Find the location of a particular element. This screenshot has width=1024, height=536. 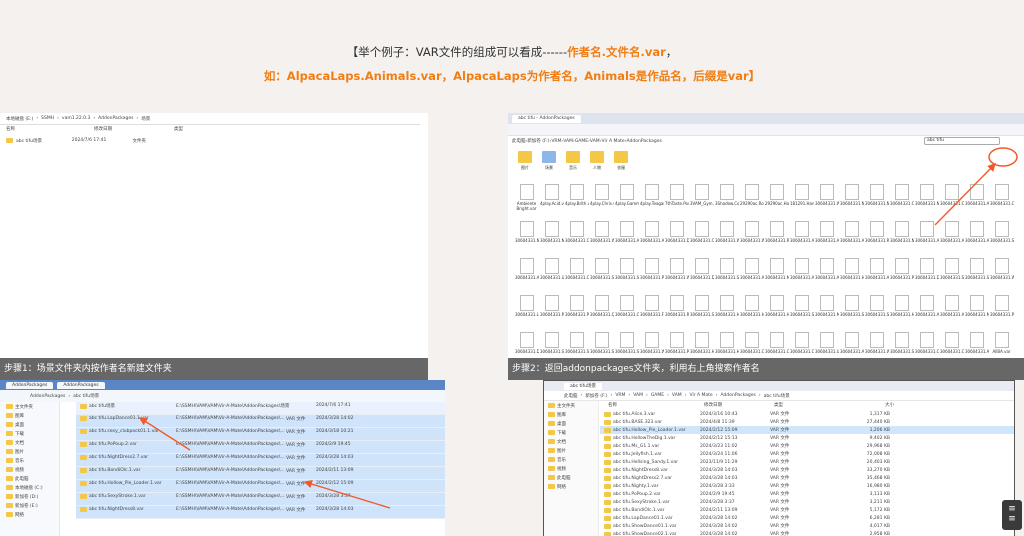

file-item: 30604331.Anal.var is located at coordinates (801, 238).